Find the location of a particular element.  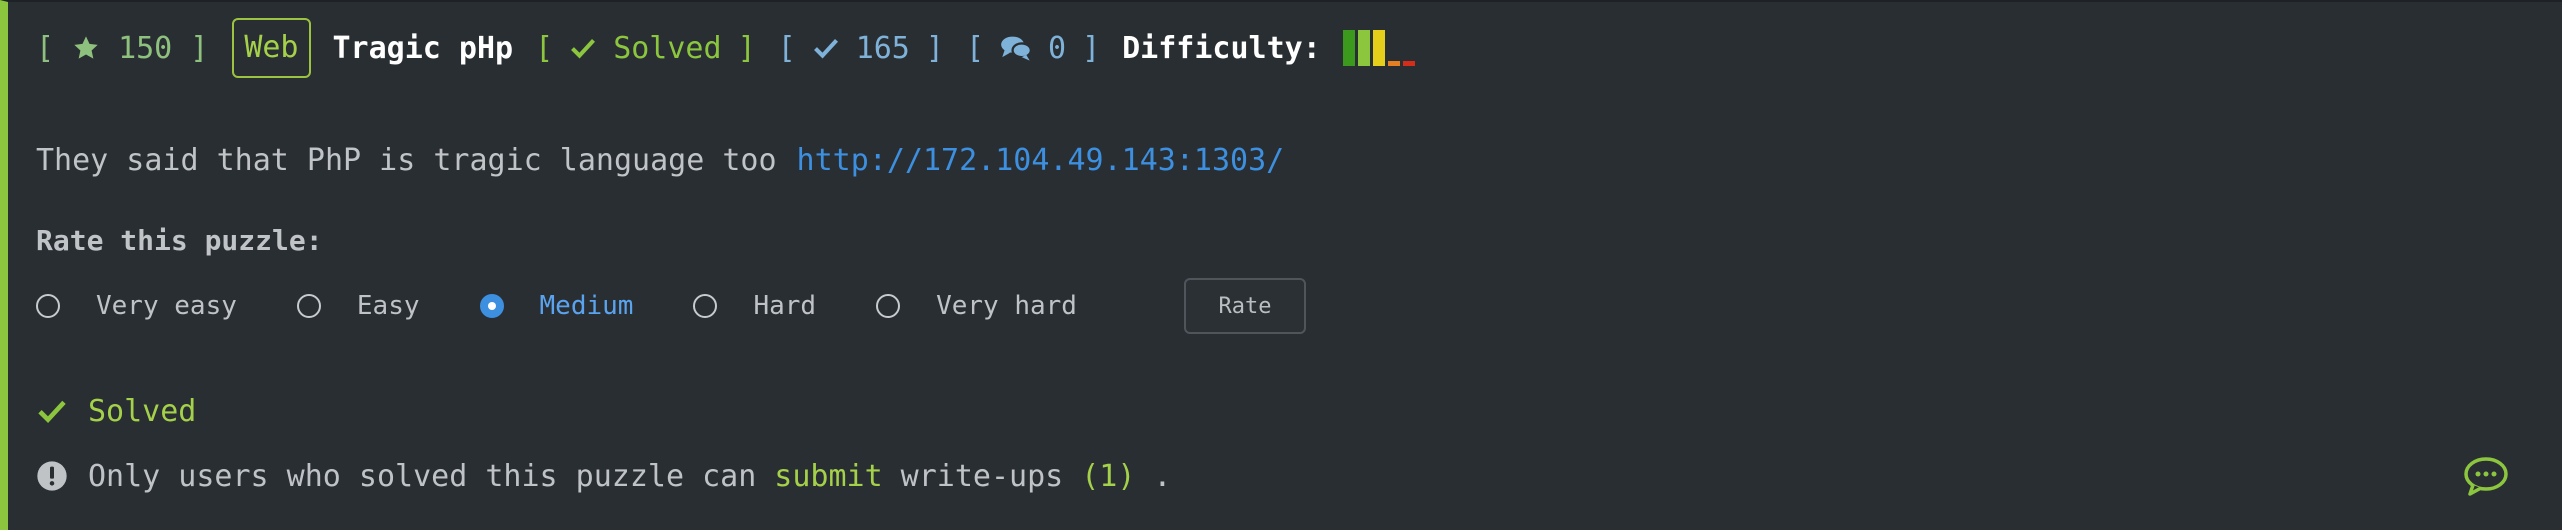

rating-option-label: Hard is located at coordinates (785, 306).